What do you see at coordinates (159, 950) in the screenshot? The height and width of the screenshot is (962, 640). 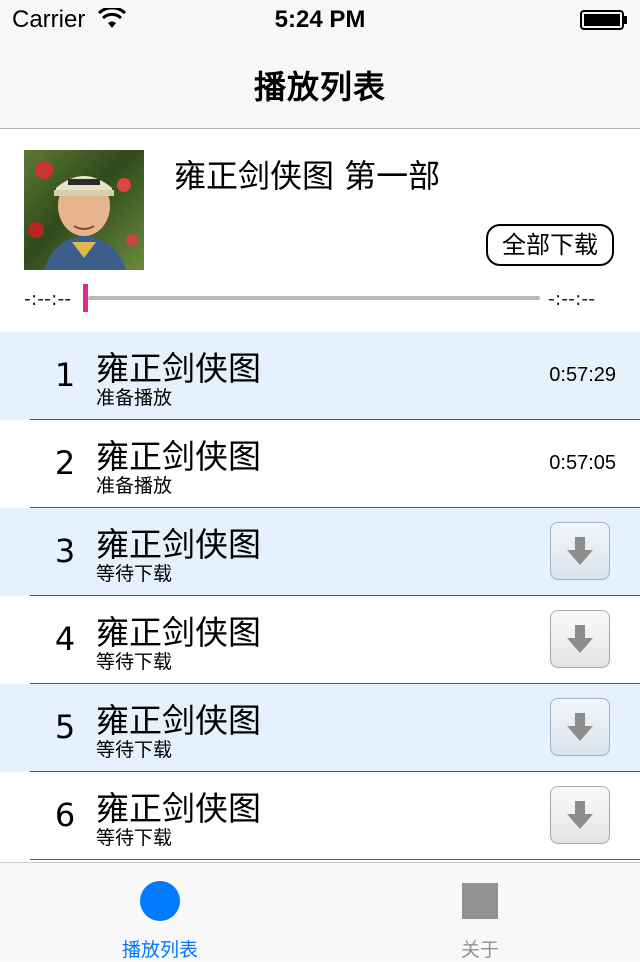 I see `tab-label: 播放列表` at bounding box center [159, 950].